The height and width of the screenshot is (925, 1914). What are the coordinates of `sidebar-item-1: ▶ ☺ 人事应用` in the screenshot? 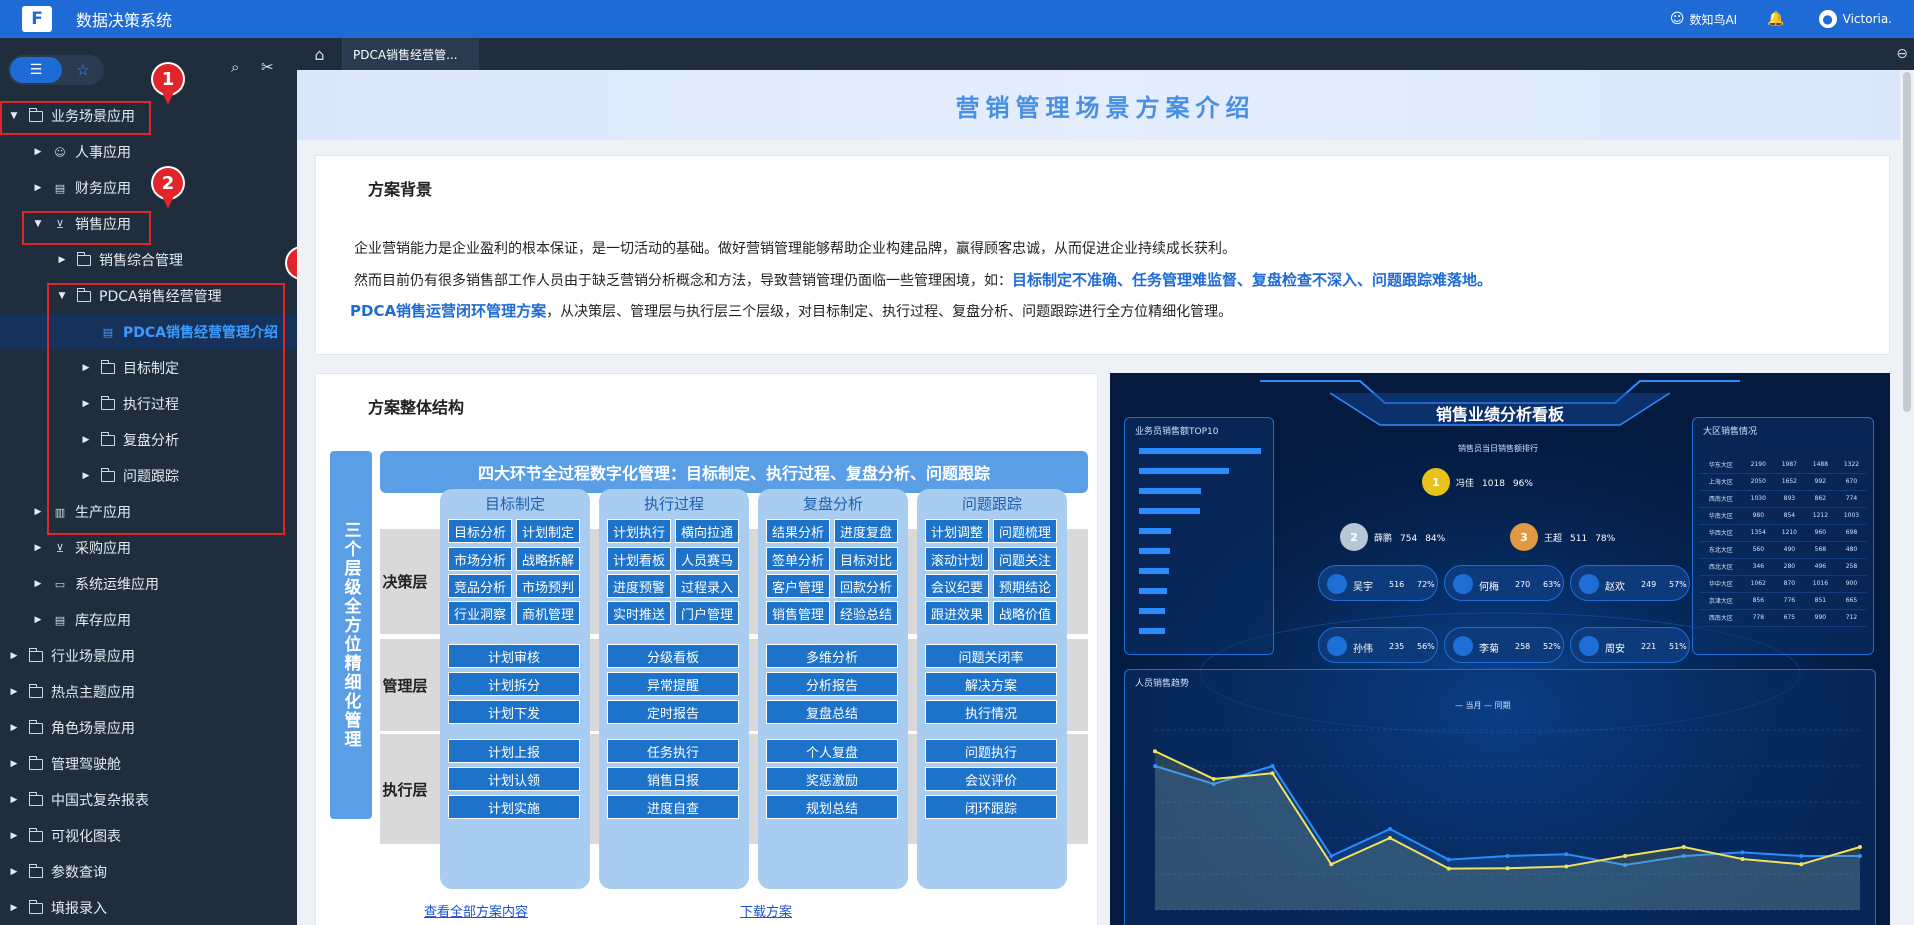 It's located at (148, 152).